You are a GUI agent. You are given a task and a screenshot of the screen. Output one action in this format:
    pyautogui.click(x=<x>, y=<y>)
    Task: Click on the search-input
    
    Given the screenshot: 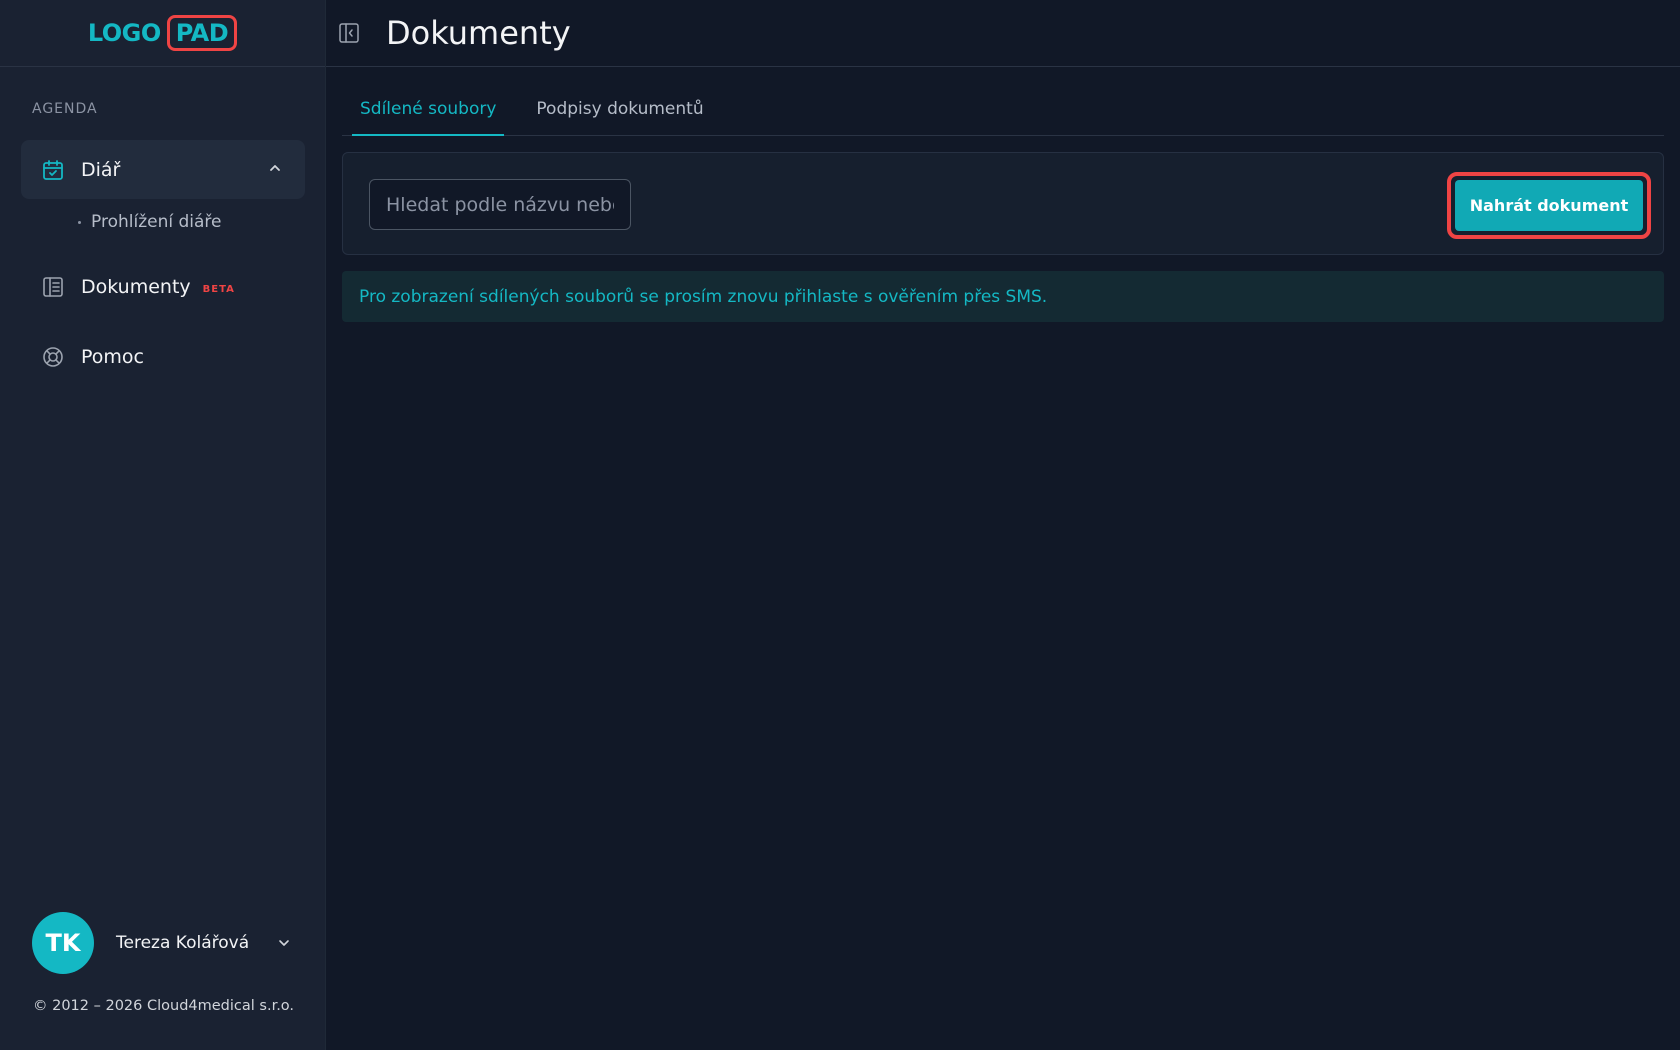 What is the action you would take?
    pyautogui.click(x=500, y=204)
    